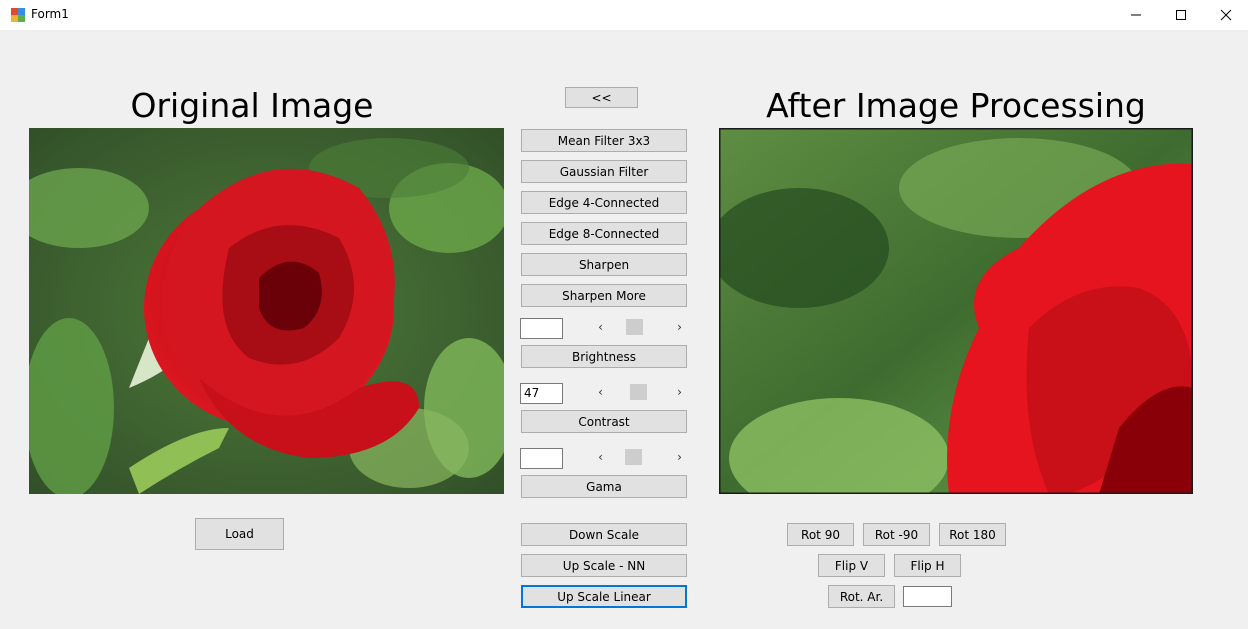 This screenshot has height=629, width=1248. Describe the element at coordinates (604, 202) in the screenshot. I see `edge-4-connected-button: Edge 4-Connected` at that location.